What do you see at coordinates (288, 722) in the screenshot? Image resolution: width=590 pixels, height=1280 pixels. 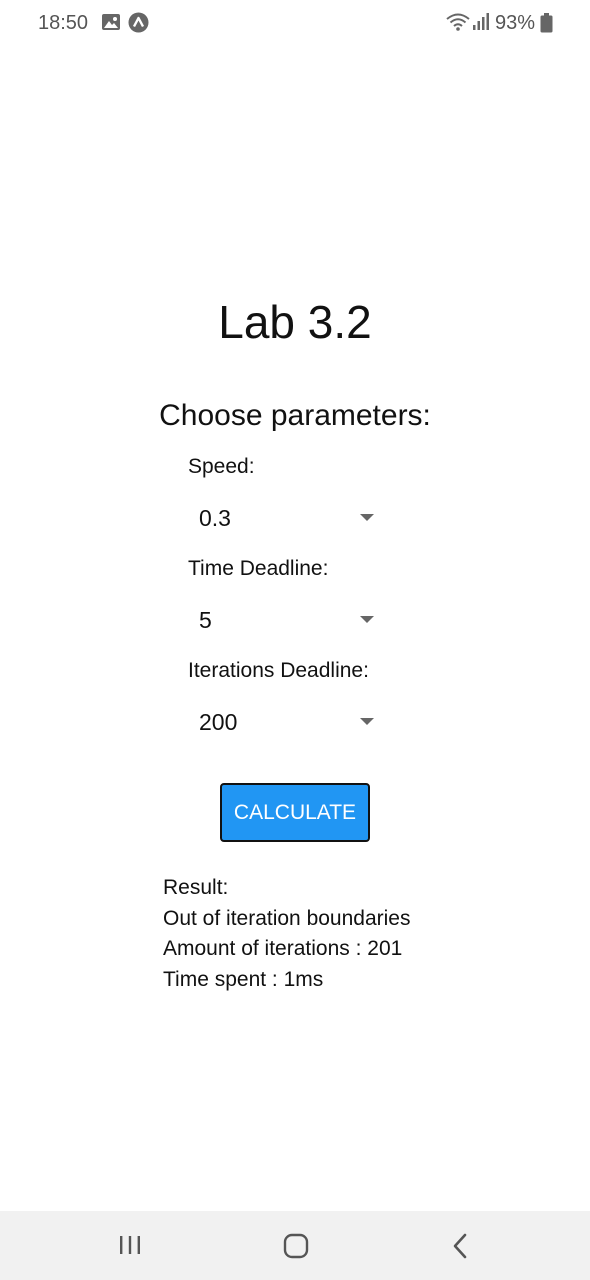 I see `iterations-deadline-select: 200` at bounding box center [288, 722].